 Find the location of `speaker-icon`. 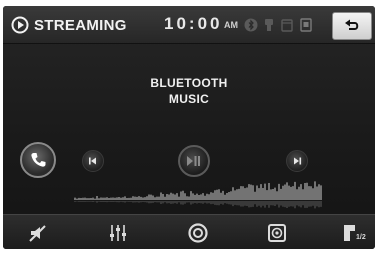

speaker-icon is located at coordinates (277, 233).